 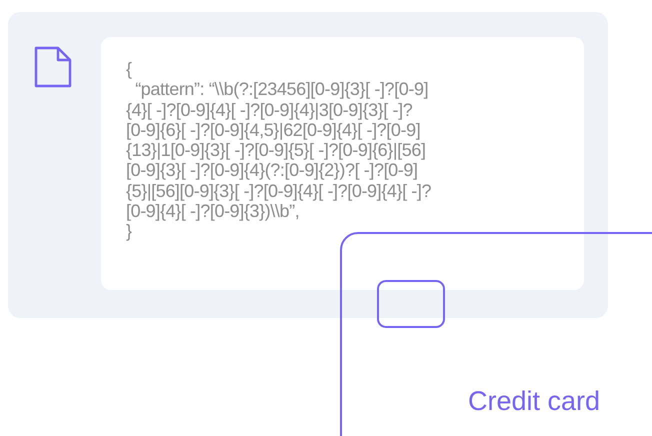 What do you see at coordinates (53, 67) in the screenshot?
I see `file-icon` at bounding box center [53, 67].